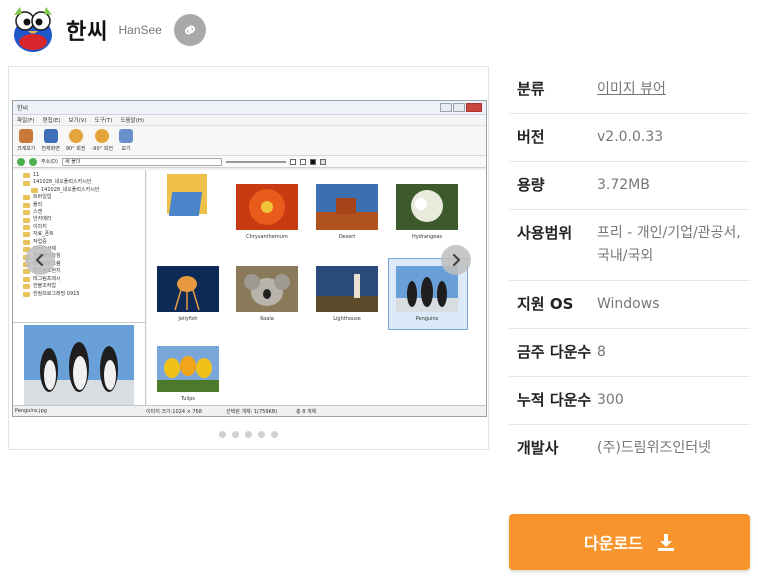  I want to click on menu-item: 보기(V), so click(77, 121).